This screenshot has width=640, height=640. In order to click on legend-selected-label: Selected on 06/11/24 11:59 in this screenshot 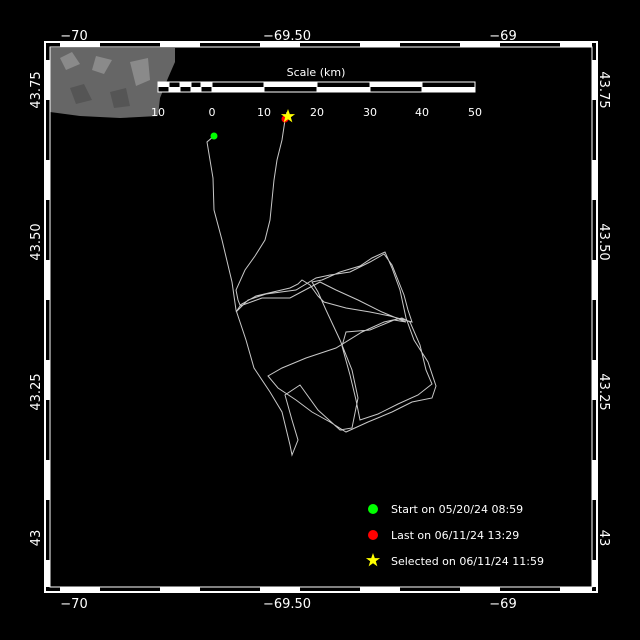, I will do `click(467, 561)`.